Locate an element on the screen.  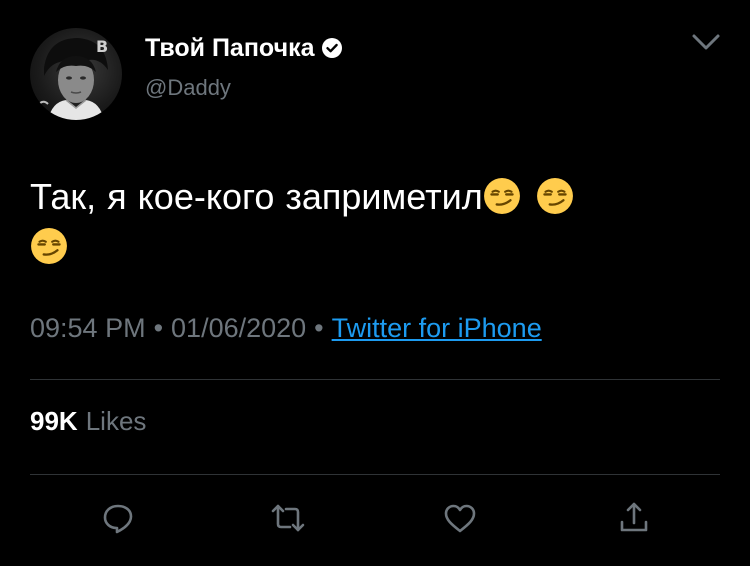
tweet-text-body: Так, я кое-кого заприметил is located at coordinates (256, 196).